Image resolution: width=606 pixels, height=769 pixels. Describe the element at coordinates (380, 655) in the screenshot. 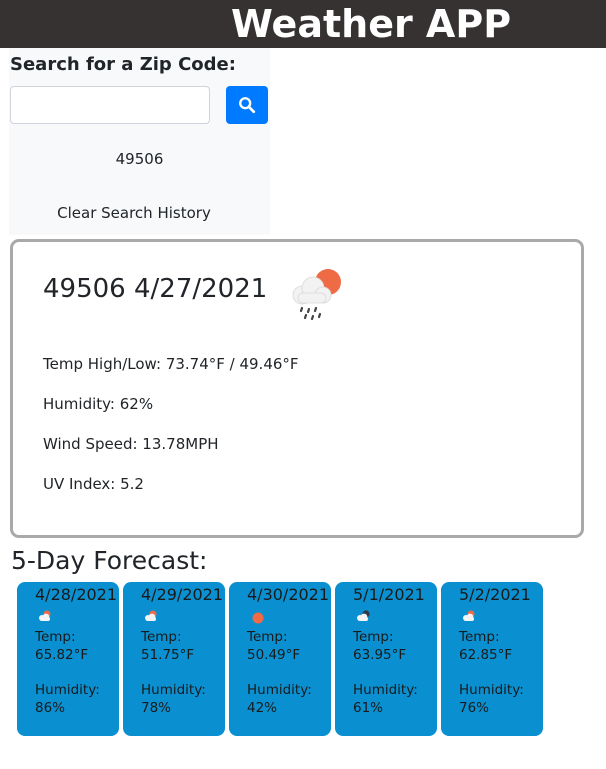

I see `forecast-temp-value: 63.95°F` at that location.